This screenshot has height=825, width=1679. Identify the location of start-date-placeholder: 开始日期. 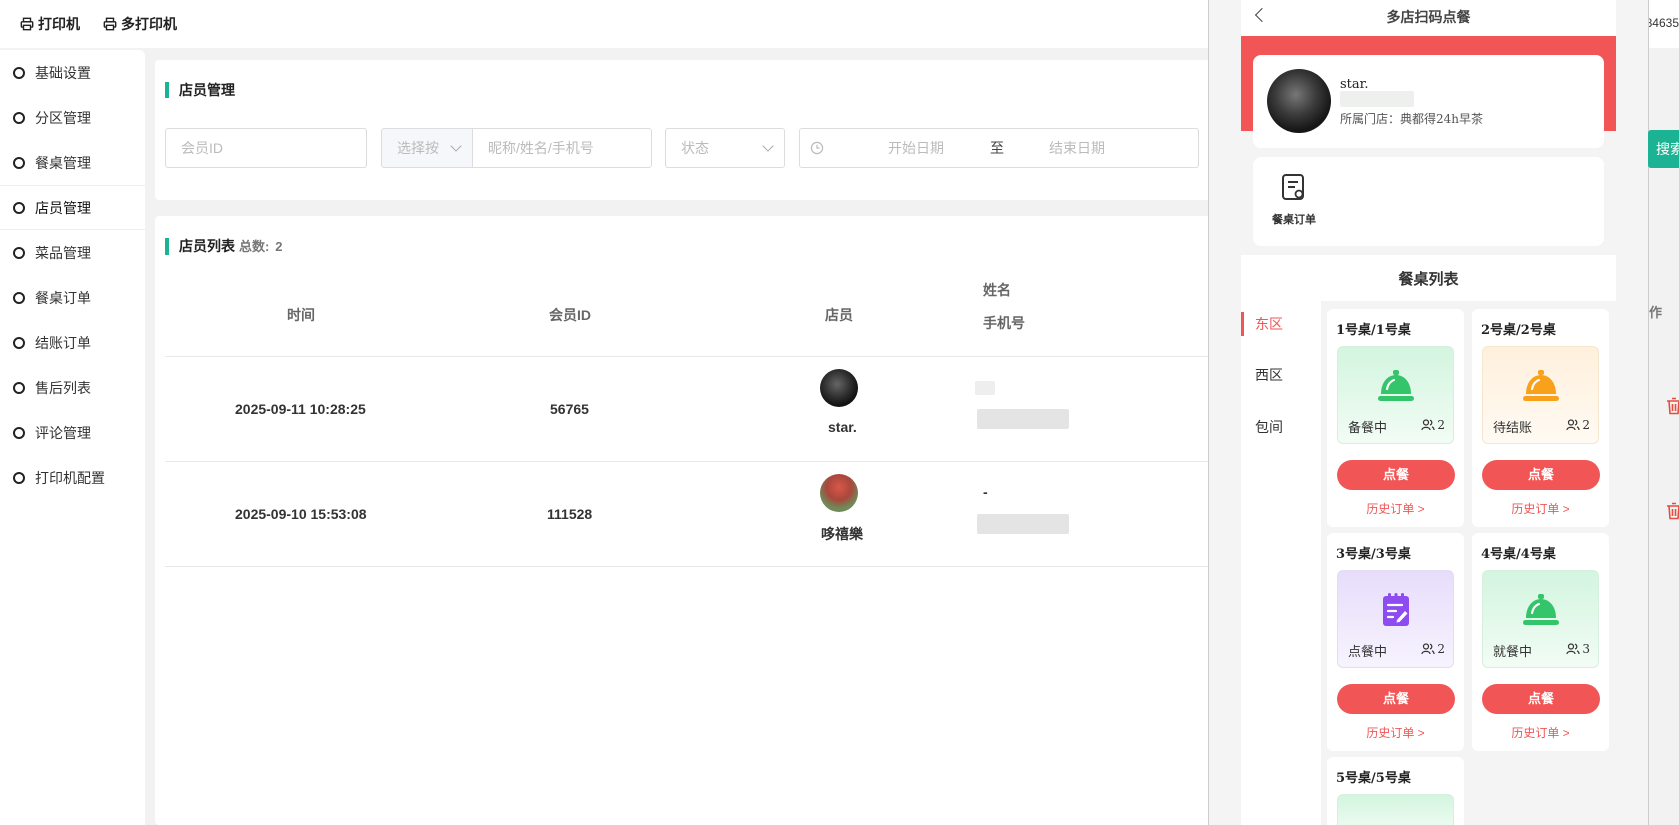
(916, 148).